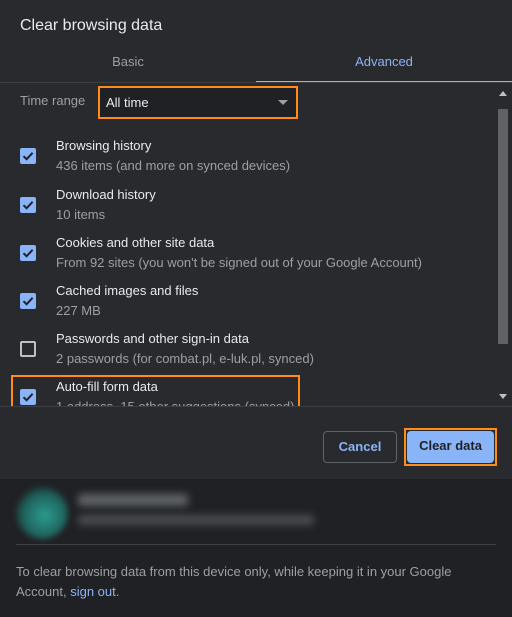 The width and height of the screenshot is (512, 617). Describe the element at coordinates (503, 93) in the screenshot. I see `scroll-up-icon` at that location.